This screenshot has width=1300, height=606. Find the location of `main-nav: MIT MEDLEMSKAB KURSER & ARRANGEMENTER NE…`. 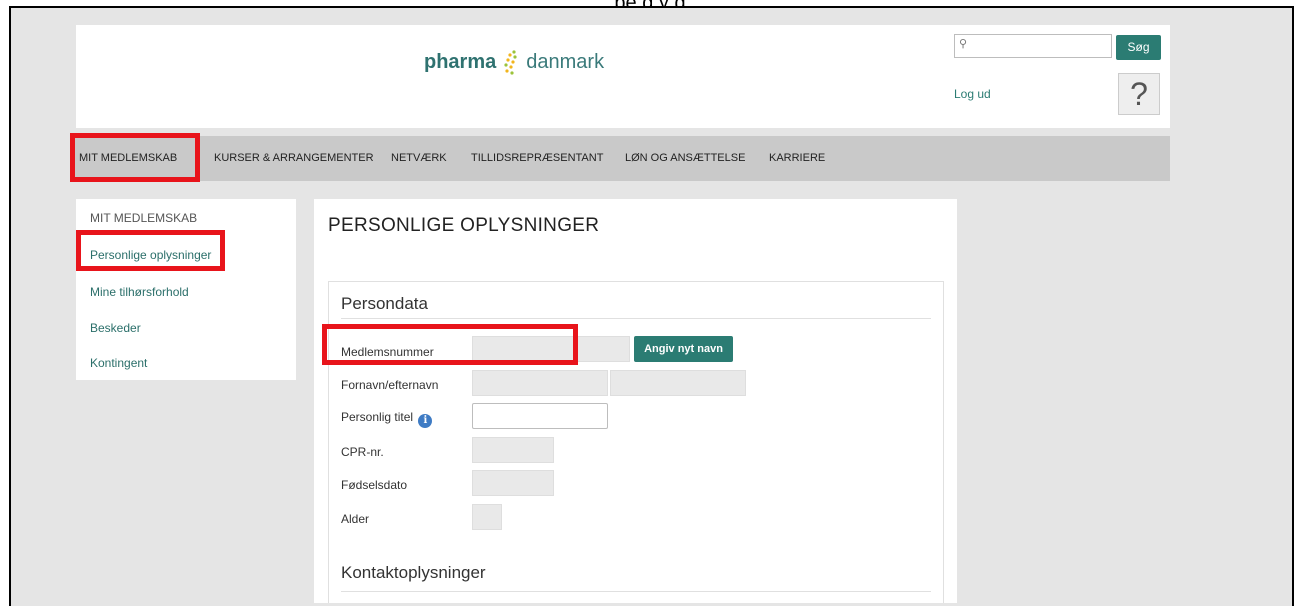

main-nav: MIT MEDLEMSKAB KURSER & ARRANGEMENTER NE… is located at coordinates (620, 158).